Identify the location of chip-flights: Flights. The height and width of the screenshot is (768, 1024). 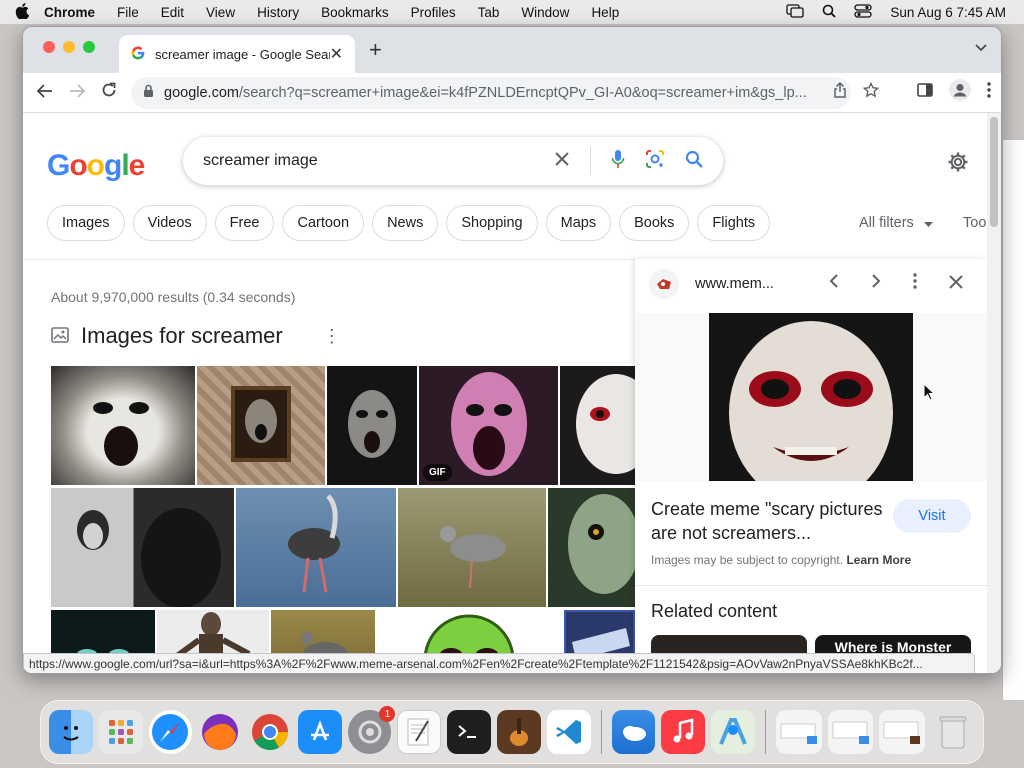
(734, 223).